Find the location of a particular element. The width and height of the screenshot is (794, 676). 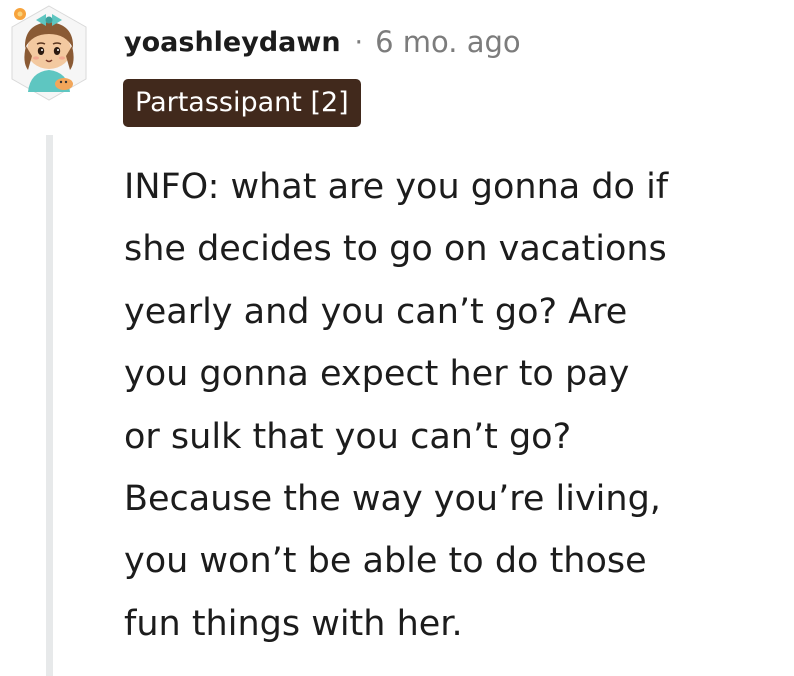

comment-body-line: you gonna expect her to pay is located at coordinates (377, 374).